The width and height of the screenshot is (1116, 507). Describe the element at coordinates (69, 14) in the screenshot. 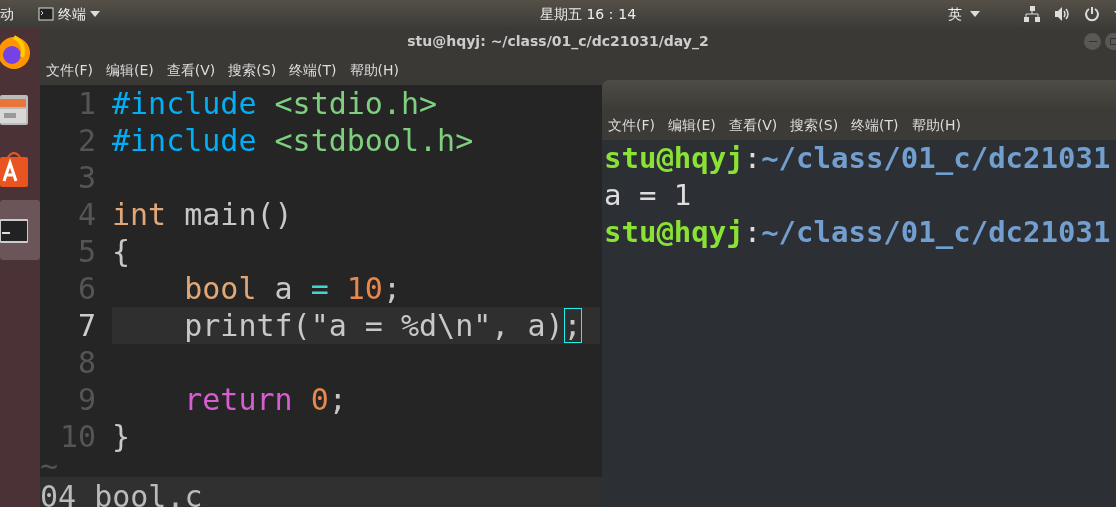

I see `app-menu: 终端` at that location.